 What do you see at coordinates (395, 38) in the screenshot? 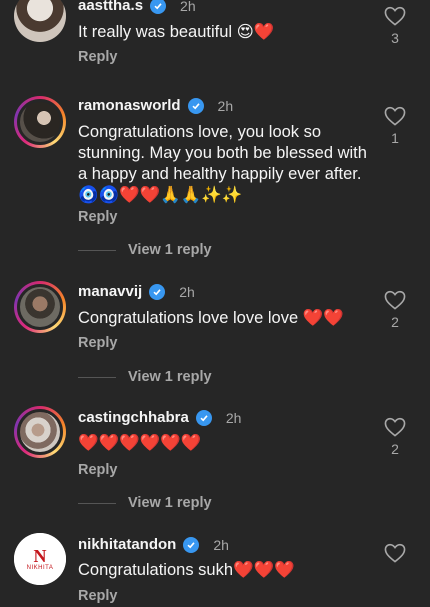
I see `like-count: 3` at bounding box center [395, 38].